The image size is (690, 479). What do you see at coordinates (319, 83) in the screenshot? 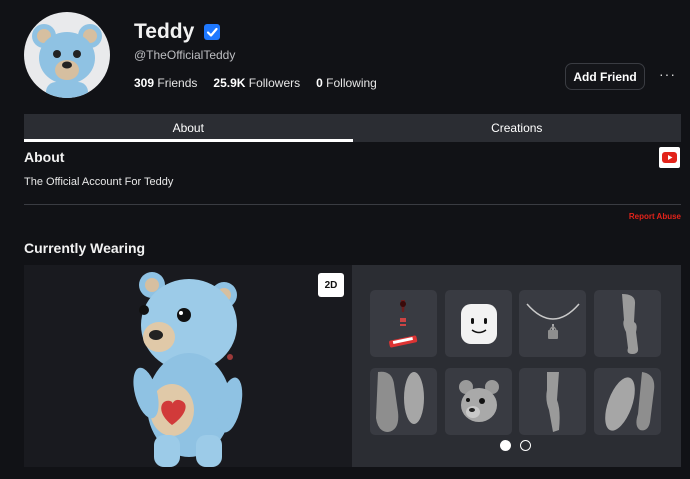
I see `following-count: 0` at bounding box center [319, 83].